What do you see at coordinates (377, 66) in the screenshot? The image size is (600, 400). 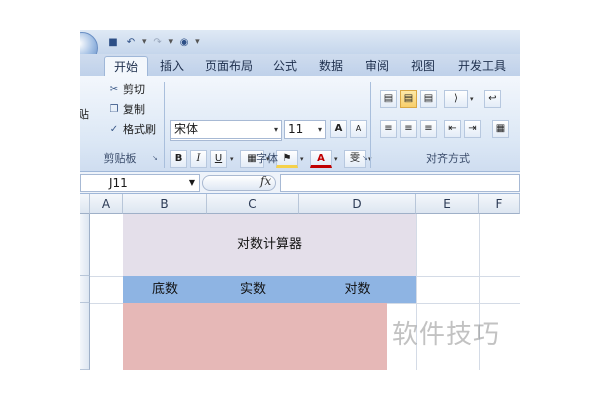 I see `tab-review: 审阅` at bounding box center [377, 66].